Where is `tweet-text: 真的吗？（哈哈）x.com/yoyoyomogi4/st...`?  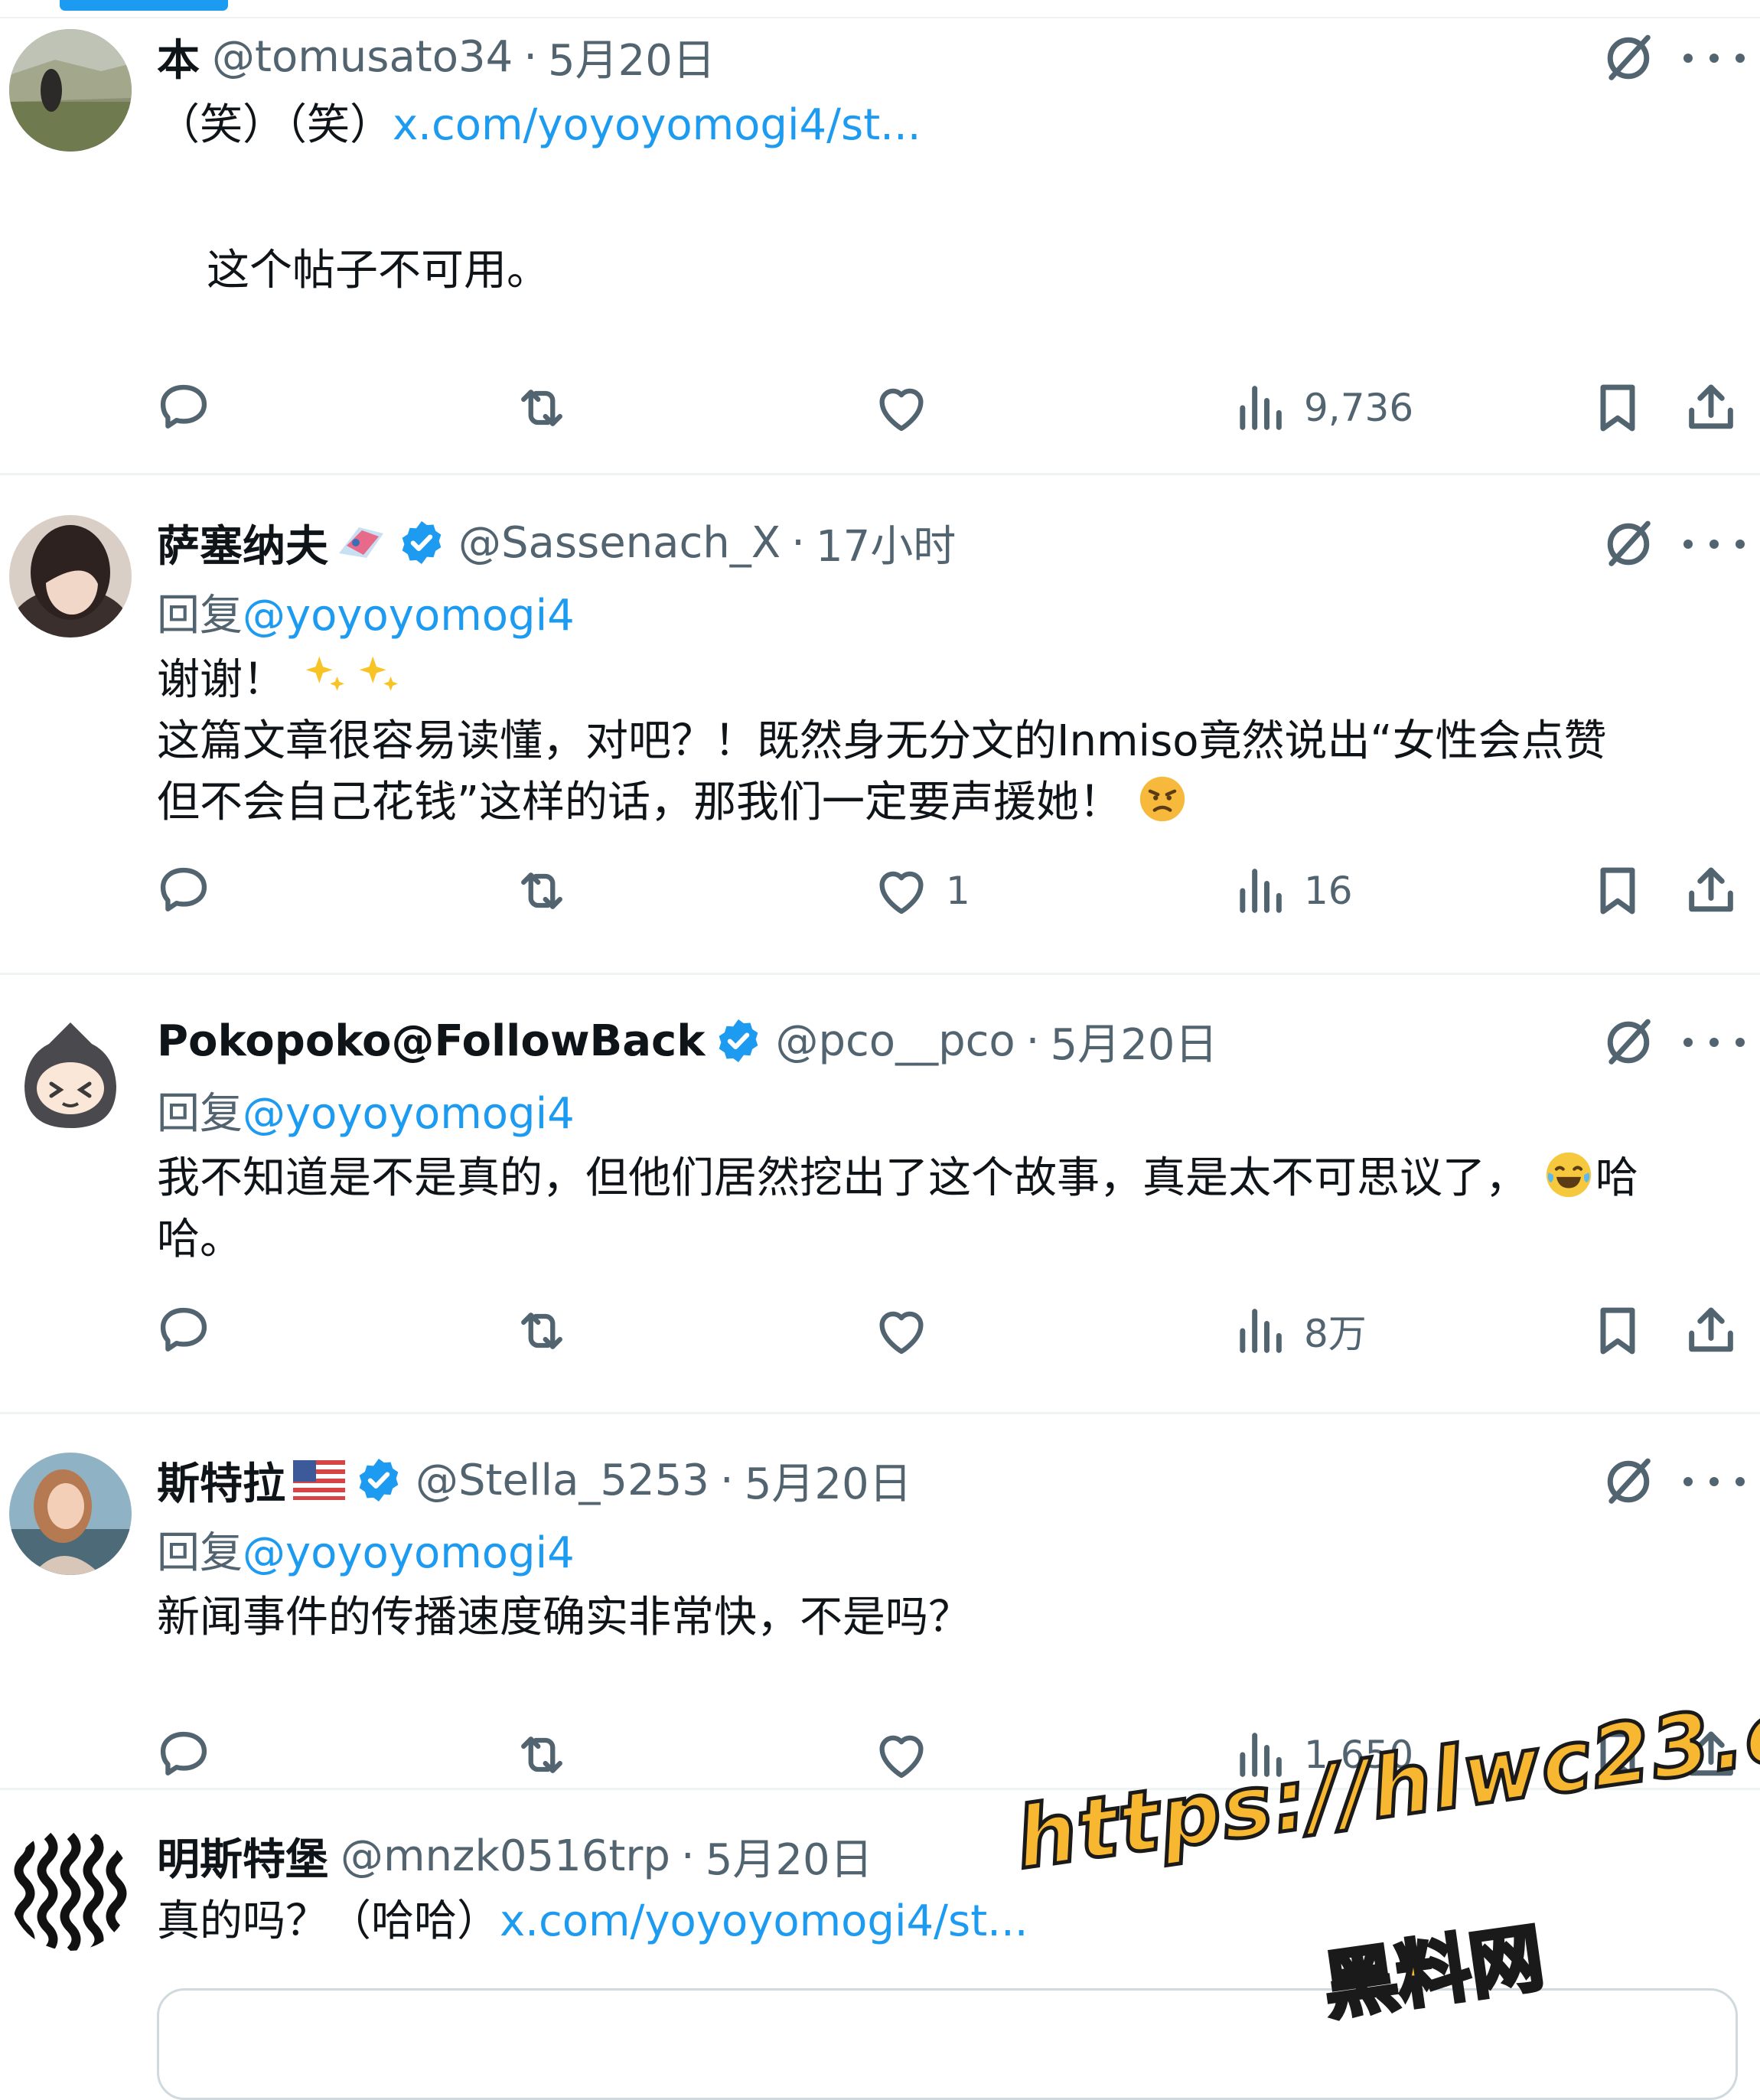 tweet-text: 真的吗？（哈哈）x.com/yoyoyomogi4/st... is located at coordinates (592, 1921).